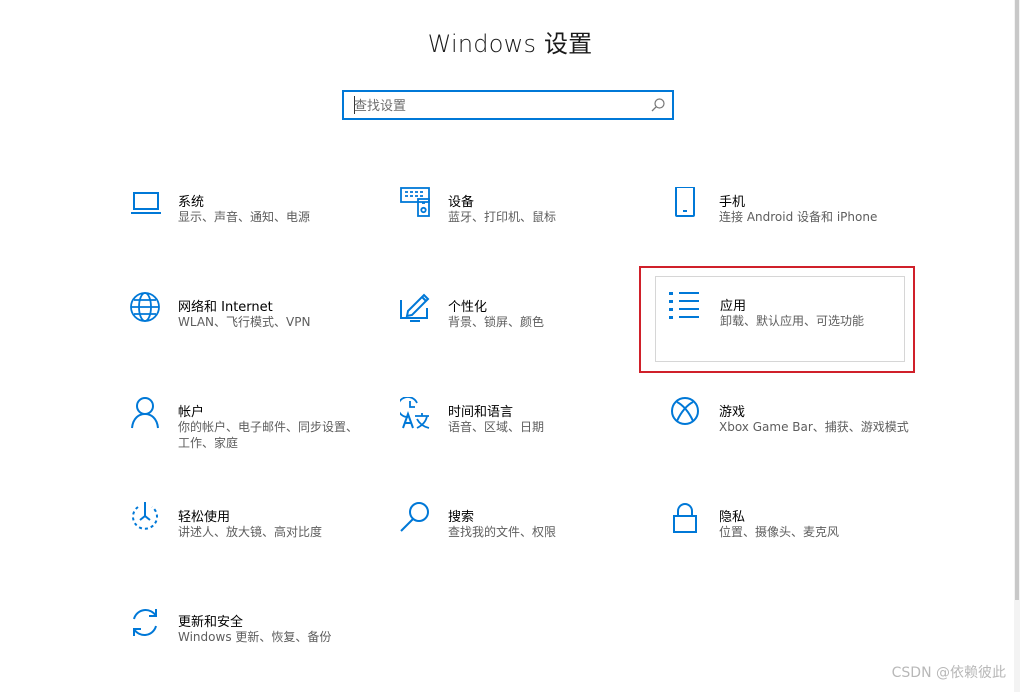 The height and width of the screenshot is (692, 1020). Describe the element at coordinates (255, 227) in the screenshot. I see `tile-system: 系统 显示、声音、通知、电源` at that location.